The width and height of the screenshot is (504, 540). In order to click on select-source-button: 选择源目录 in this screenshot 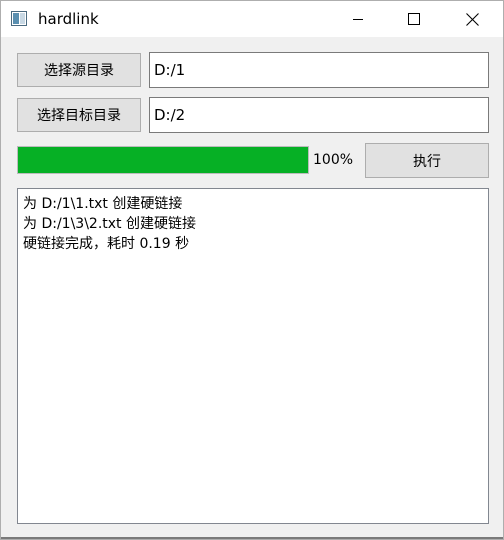, I will do `click(79, 70)`.